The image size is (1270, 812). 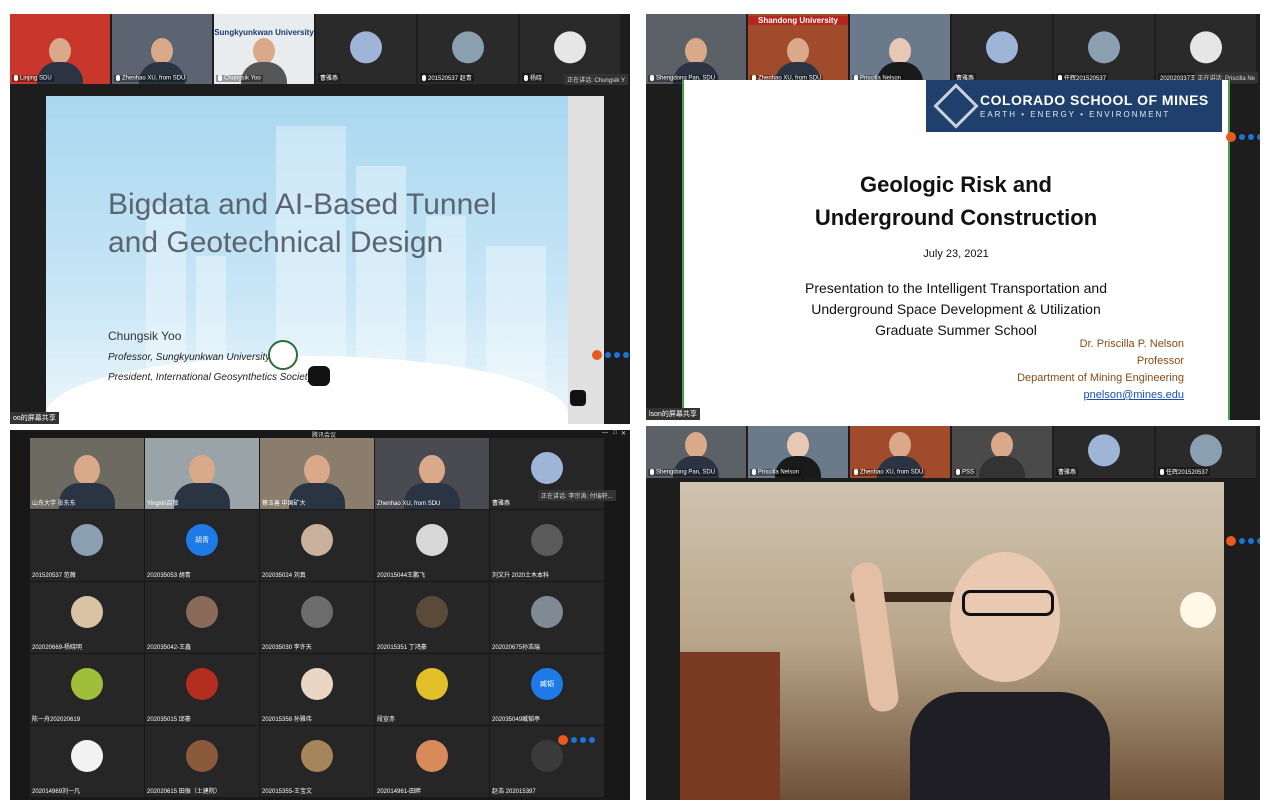 What do you see at coordinates (1134, 395) in the screenshot?
I see `author-email-link: pnelson@mines.edu` at bounding box center [1134, 395].